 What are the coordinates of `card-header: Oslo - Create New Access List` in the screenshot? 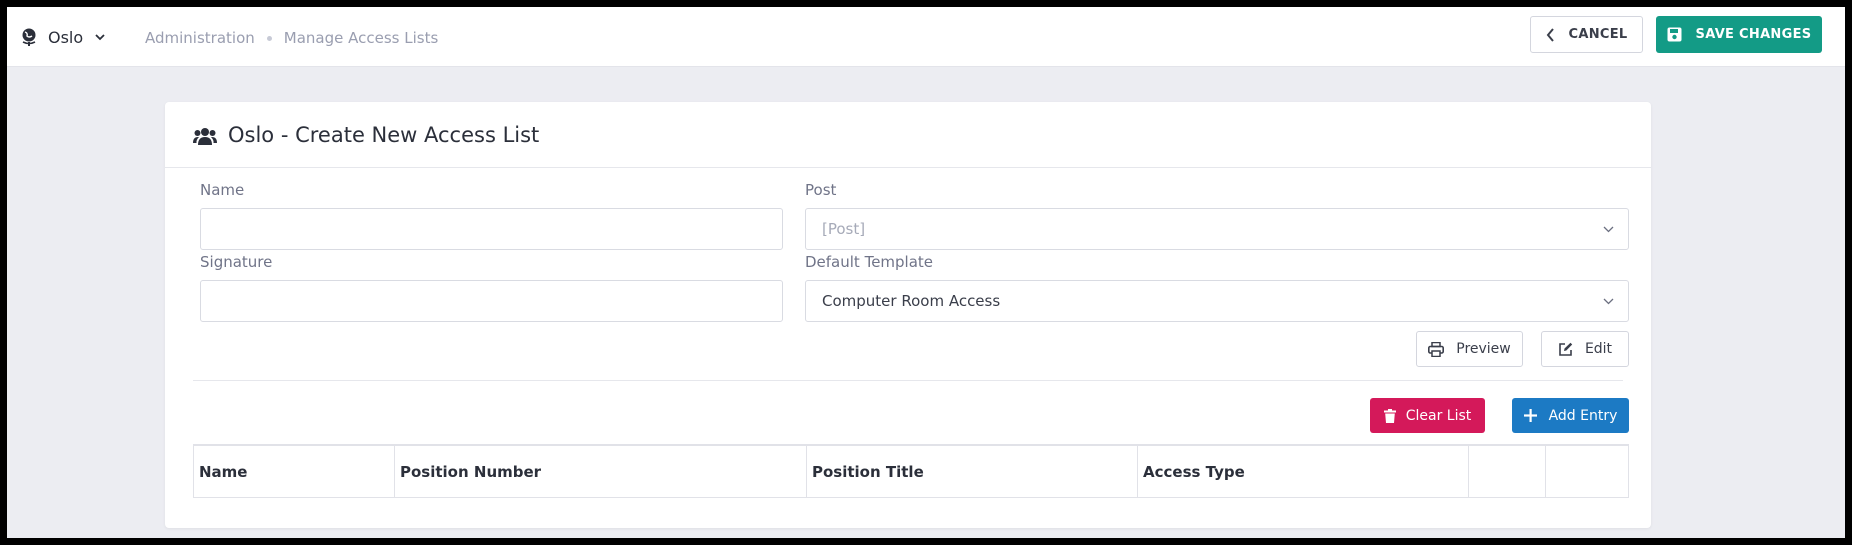 It's located at (908, 135).